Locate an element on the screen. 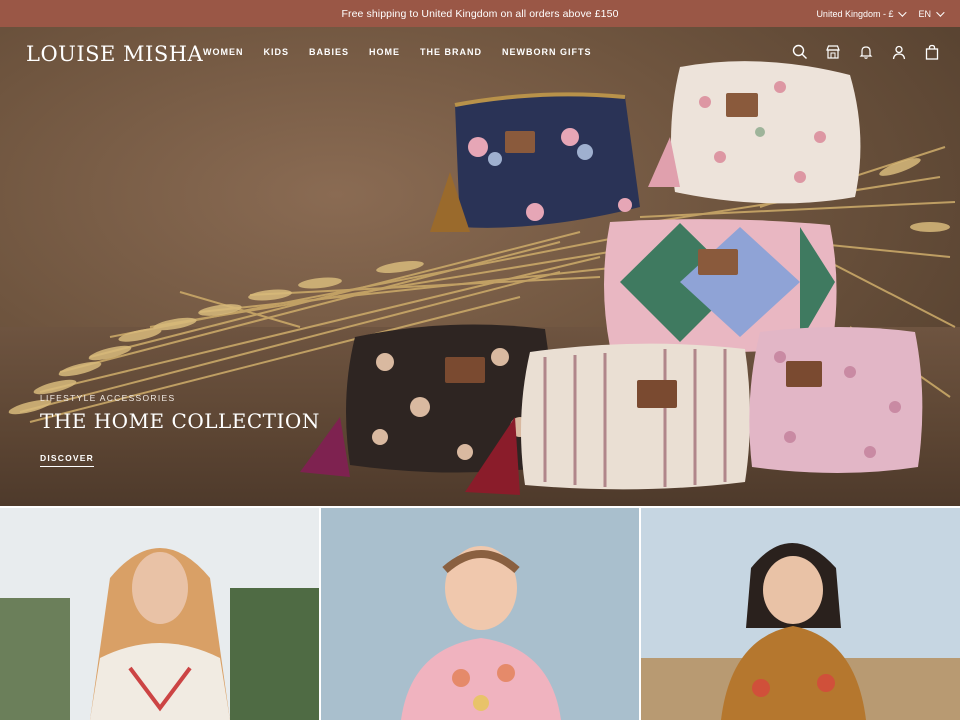 Image resolution: width=960 pixels, height=720 pixels. hero-title: THE HOME COLLECTION is located at coordinates (180, 421).